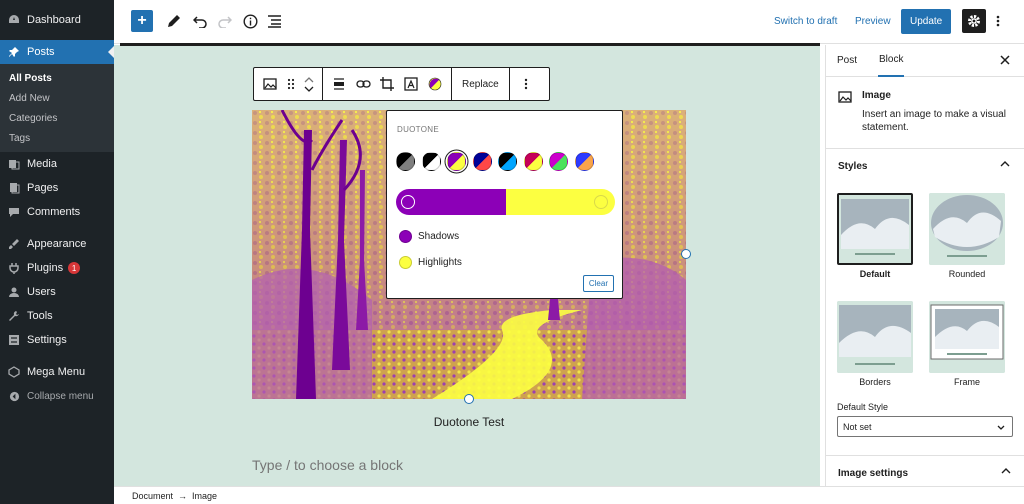  I want to click on default-block-appender: Type / to choose a block, so click(327, 465).